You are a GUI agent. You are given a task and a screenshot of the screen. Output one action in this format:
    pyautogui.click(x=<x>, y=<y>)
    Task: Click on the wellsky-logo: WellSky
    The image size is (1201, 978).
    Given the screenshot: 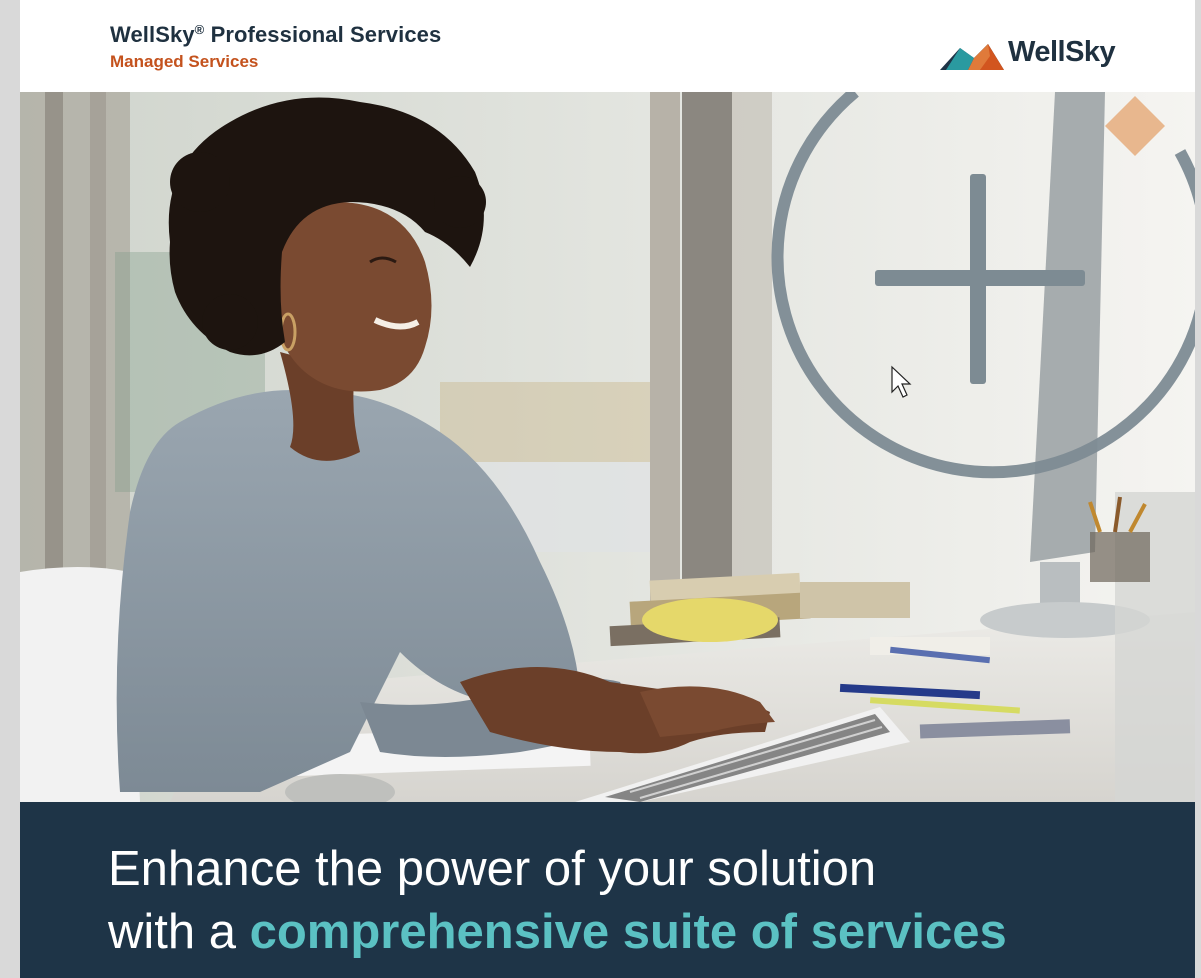 What is the action you would take?
    pyautogui.click(x=1048, y=54)
    